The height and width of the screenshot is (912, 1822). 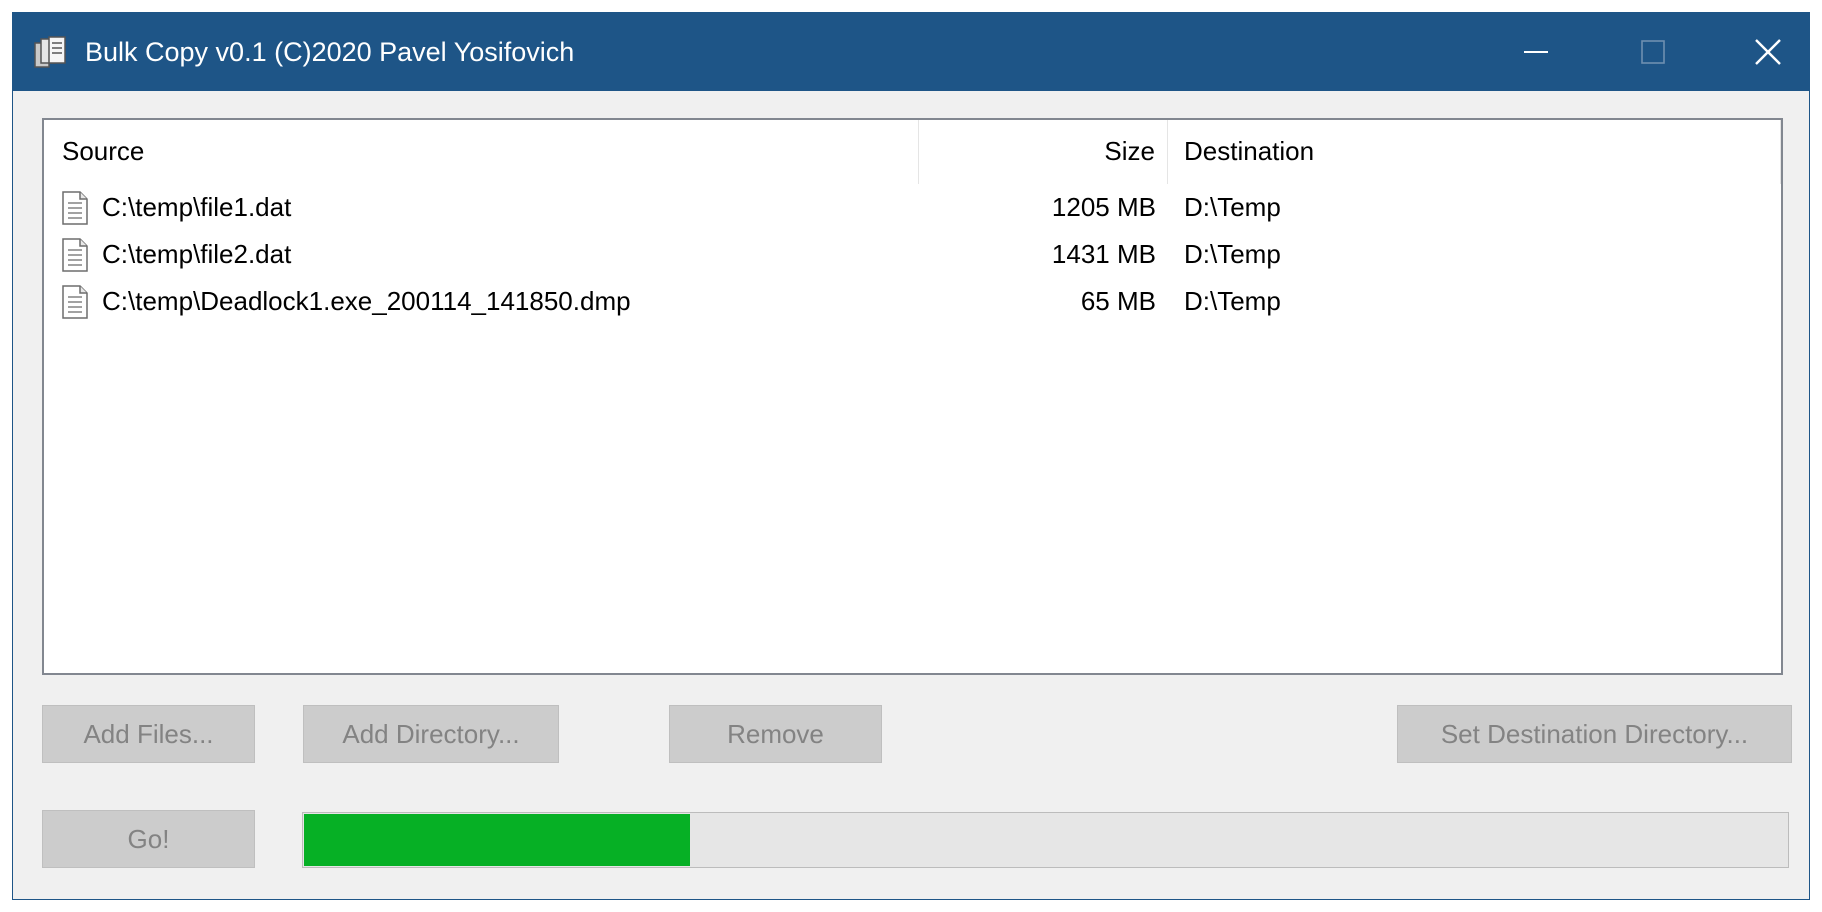 I want to click on close-button, so click(x=1767, y=52).